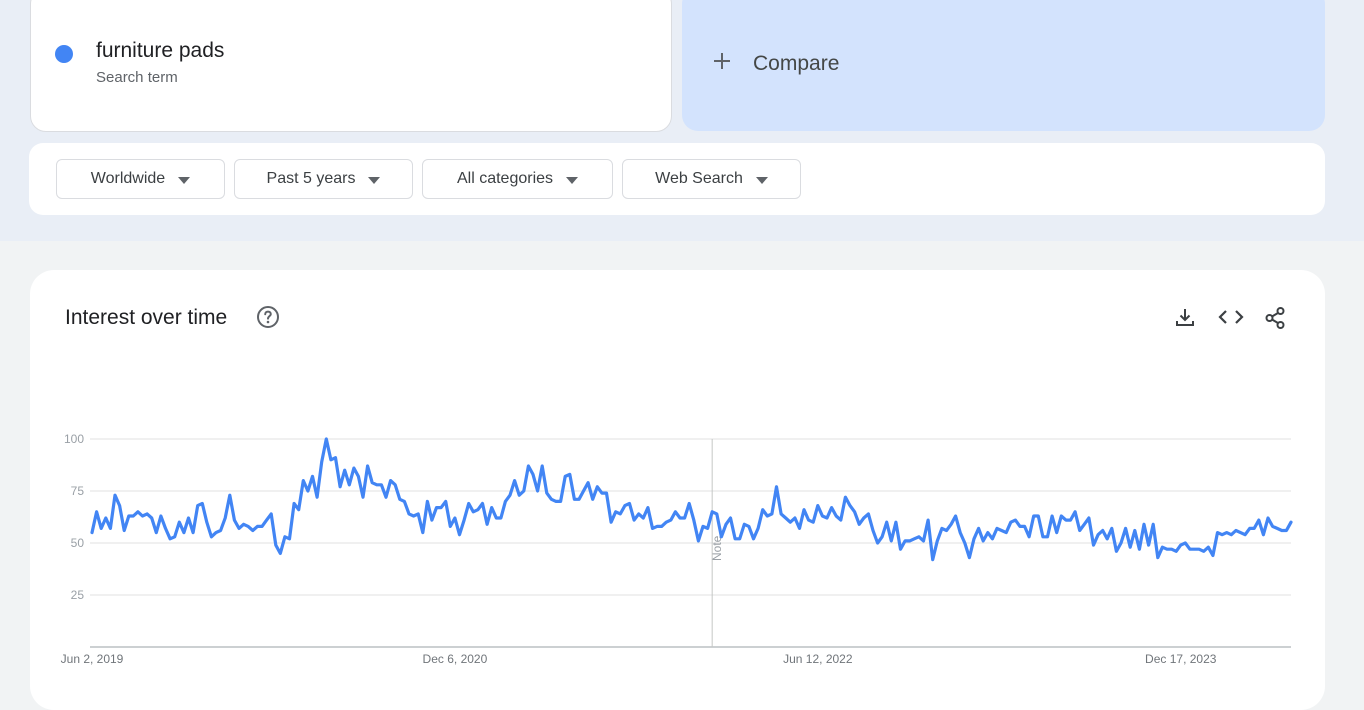 This screenshot has height=710, width=1364. I want to click on series-color-dot, so click(64, 54).